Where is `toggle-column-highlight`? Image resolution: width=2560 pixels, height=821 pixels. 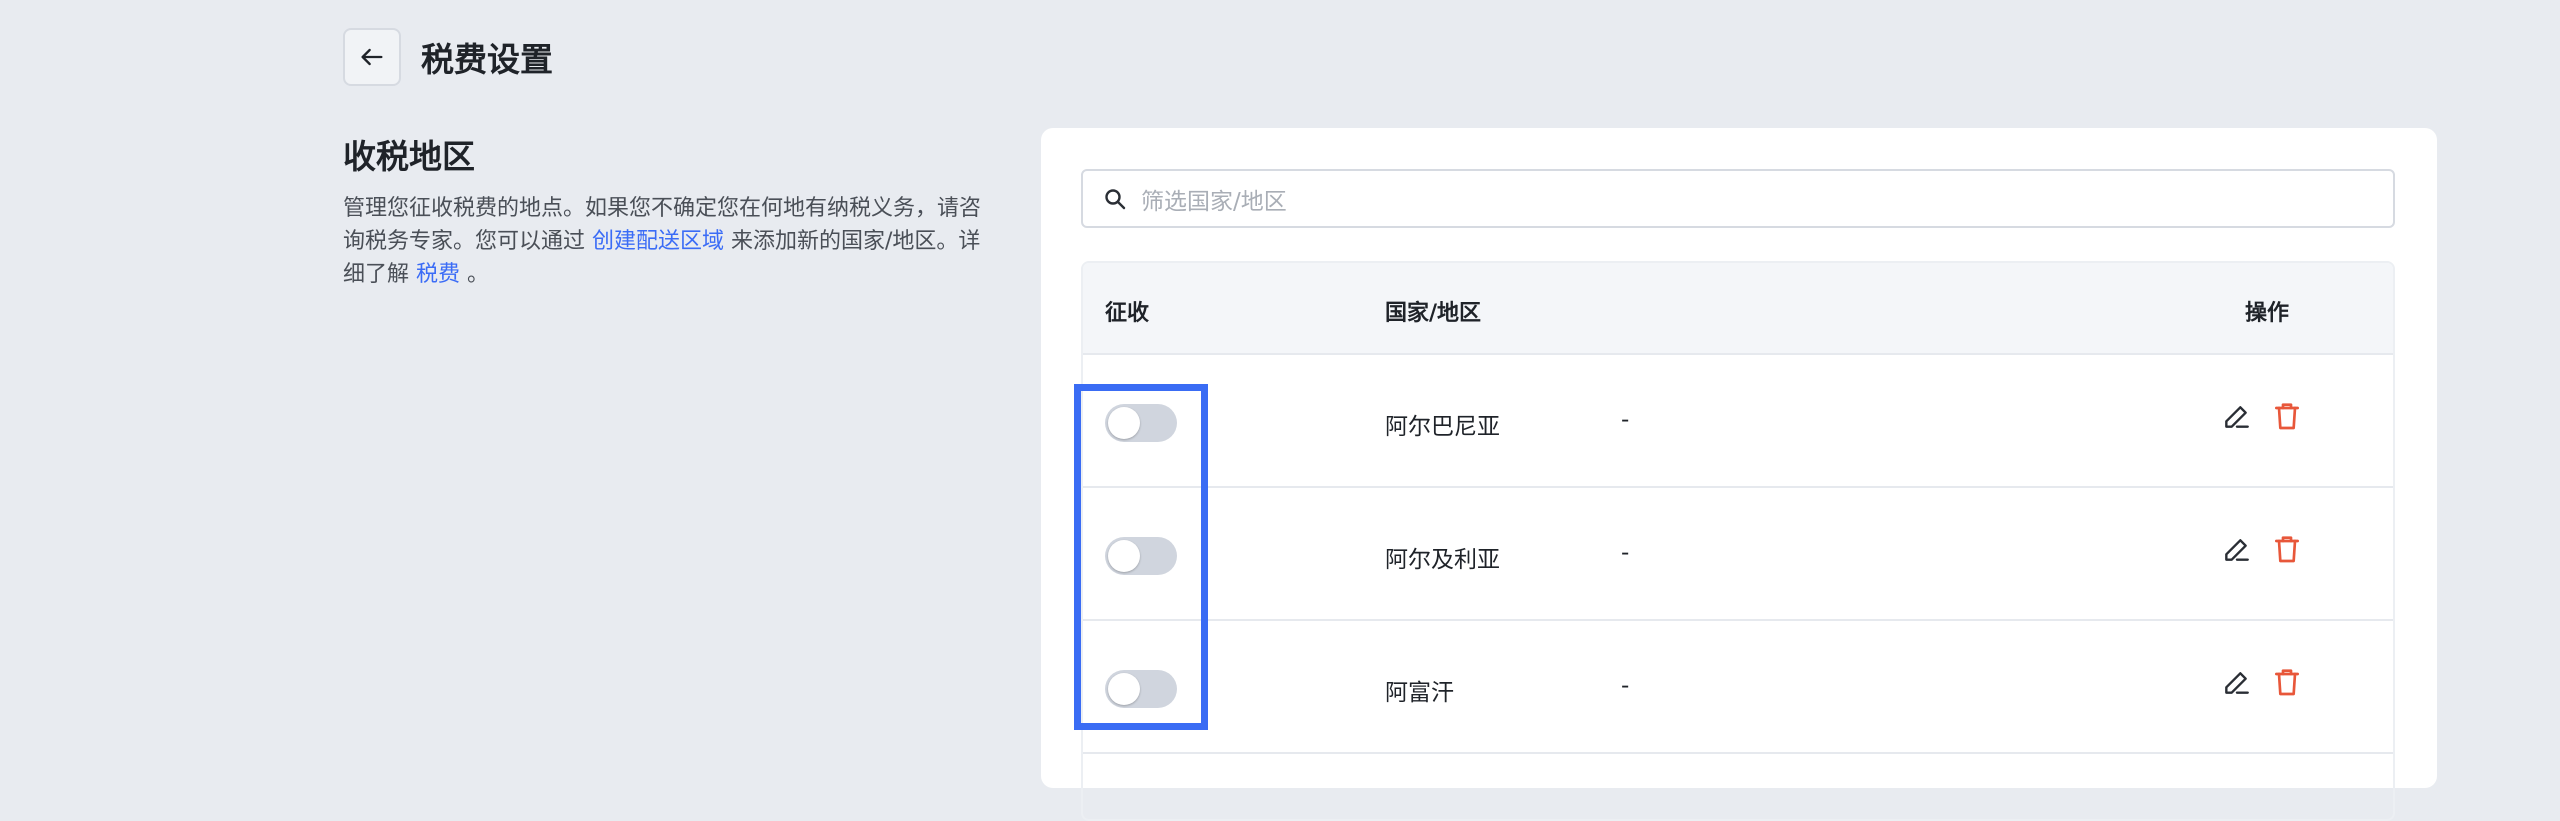 toggle-column-highlight is located at coordinates (1141, 557).